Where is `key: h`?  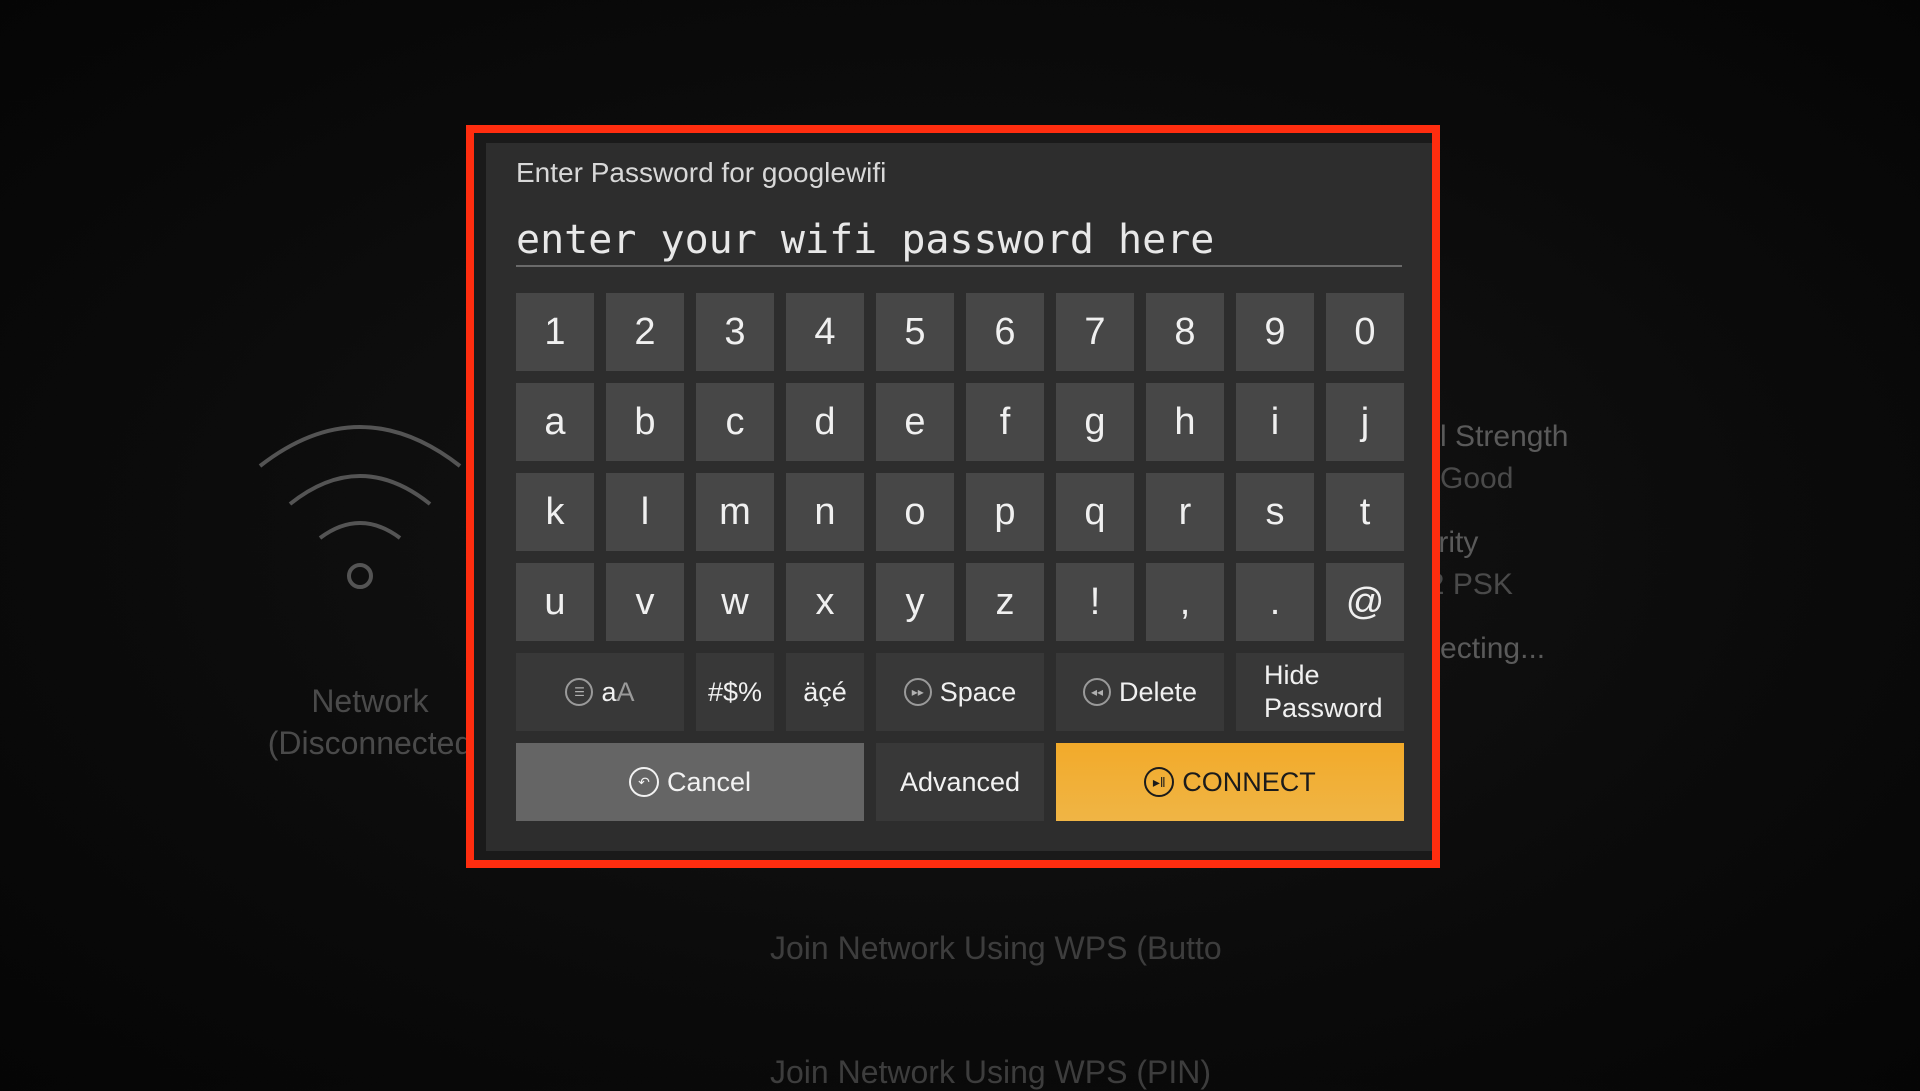 key: h is located at coordinates (1185, 422).